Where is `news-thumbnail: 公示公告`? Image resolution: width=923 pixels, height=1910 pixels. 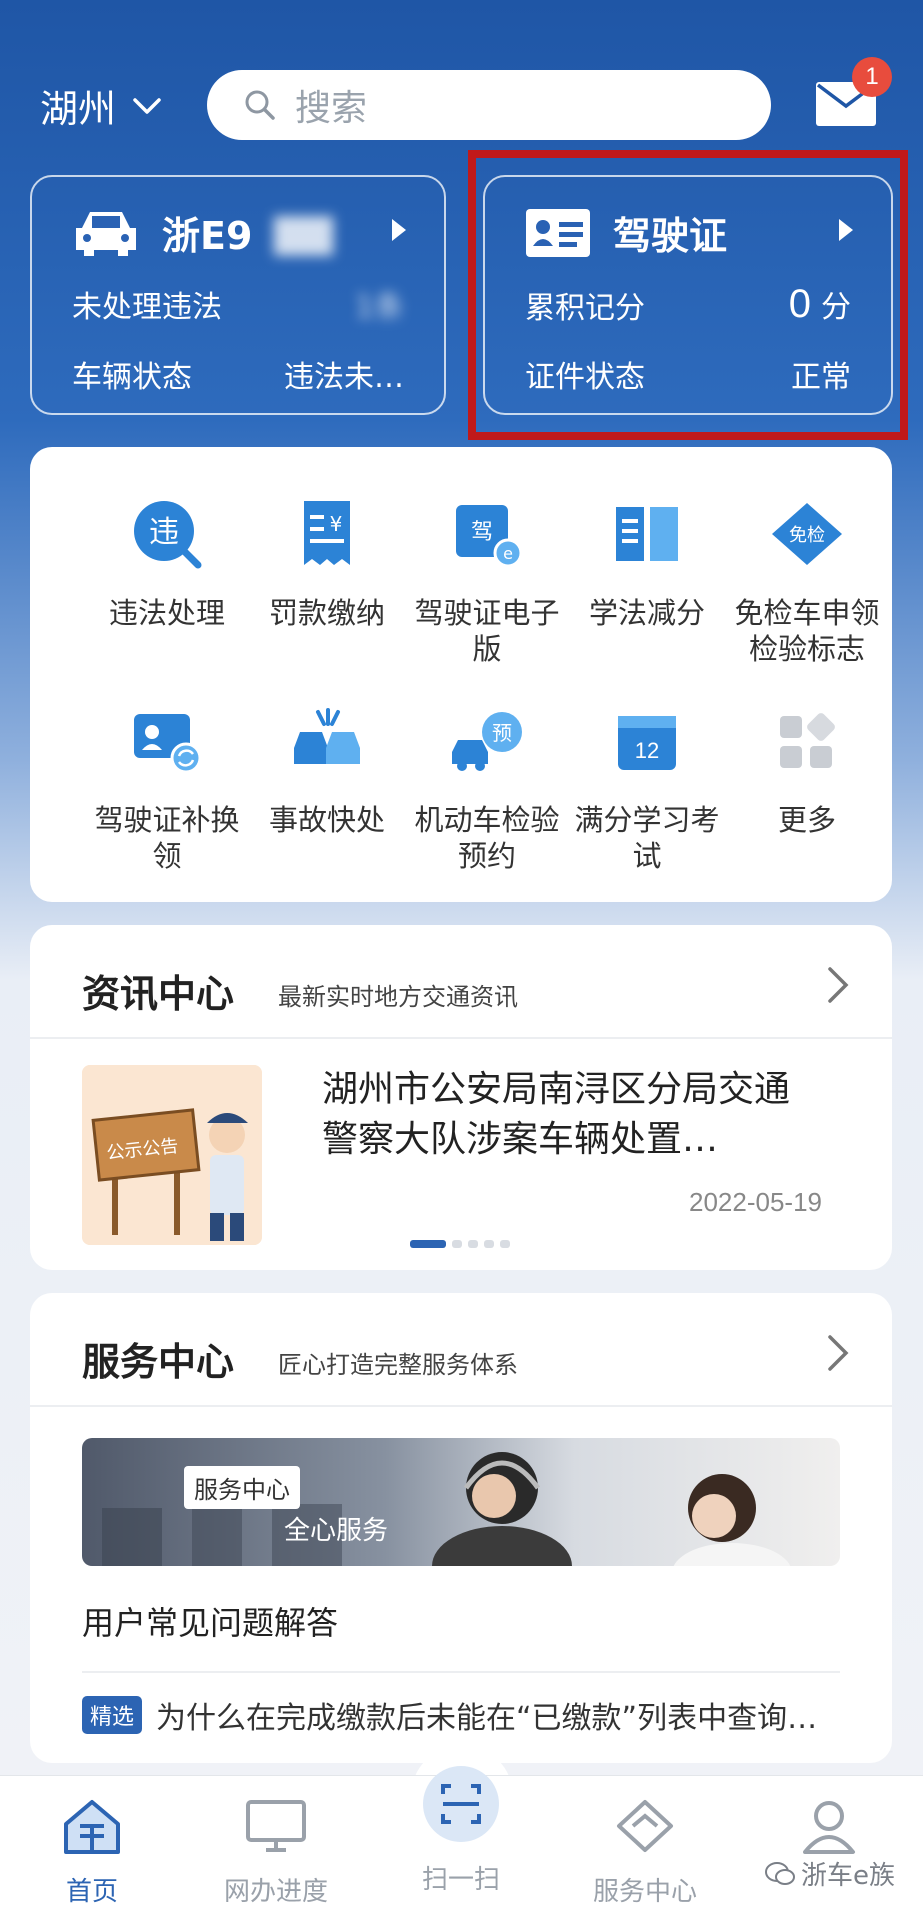
news-thumbnail: 公示公告 is located at coordinates (172, 1155).